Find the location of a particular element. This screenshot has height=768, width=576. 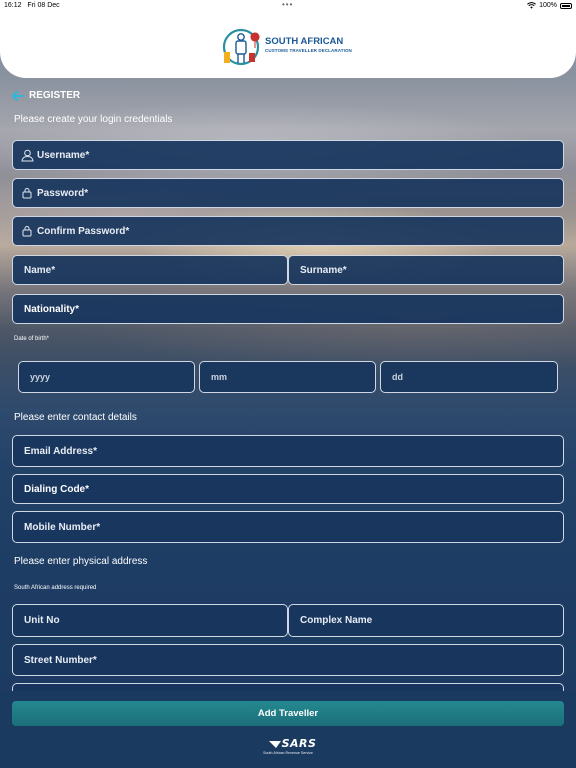

dob-day-field: dd is located at coordinates (469, 377).